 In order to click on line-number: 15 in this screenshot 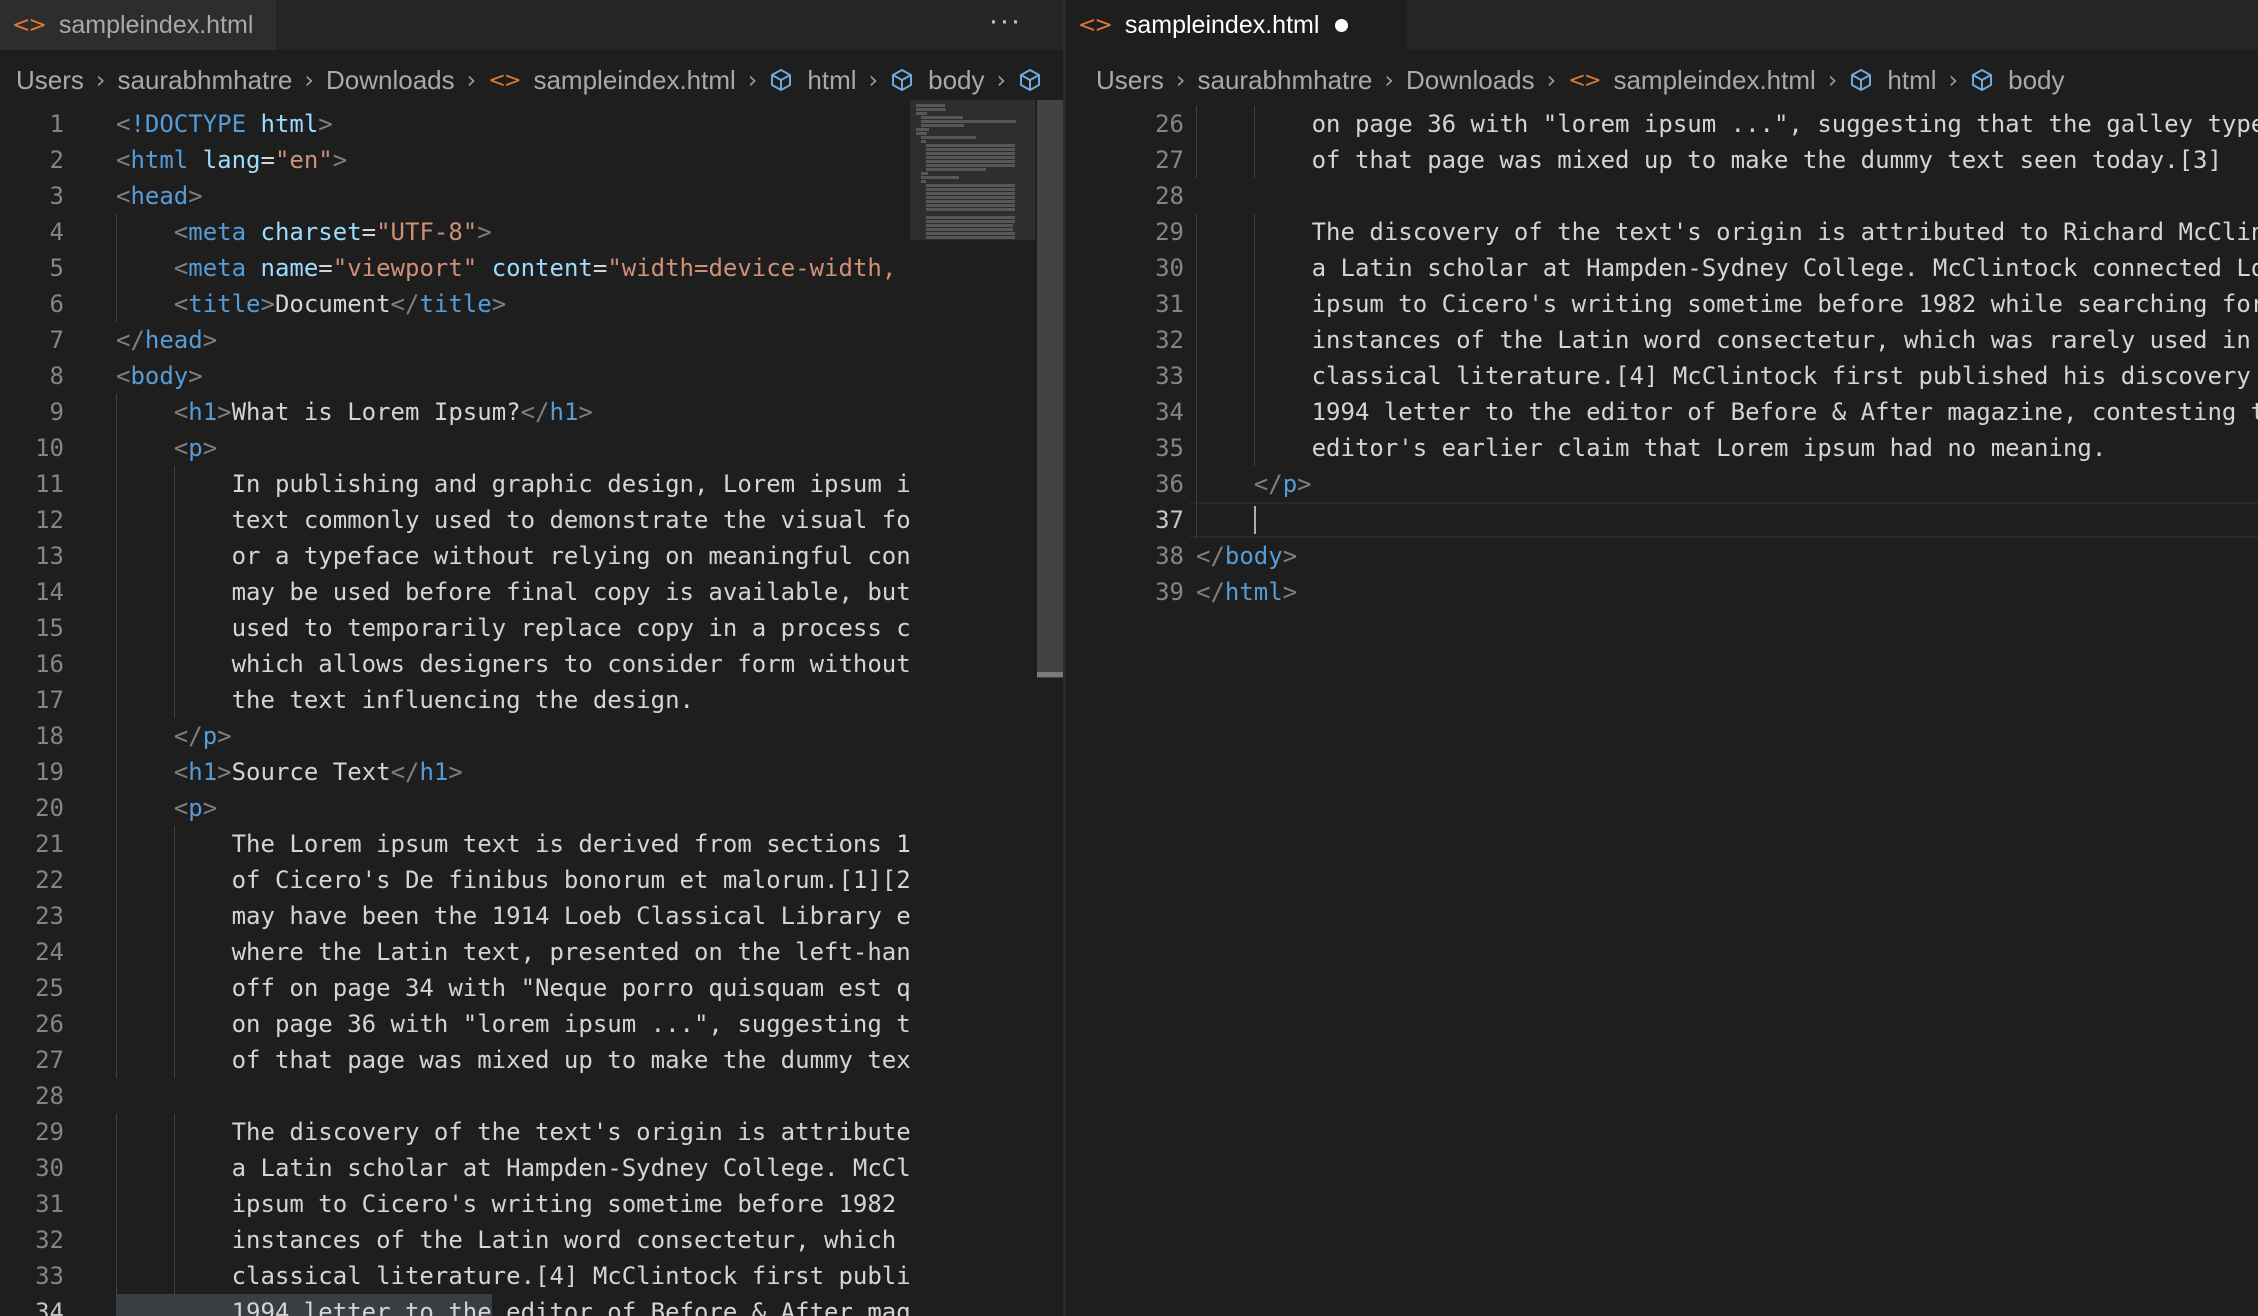, I will do `click(32, 628)`.